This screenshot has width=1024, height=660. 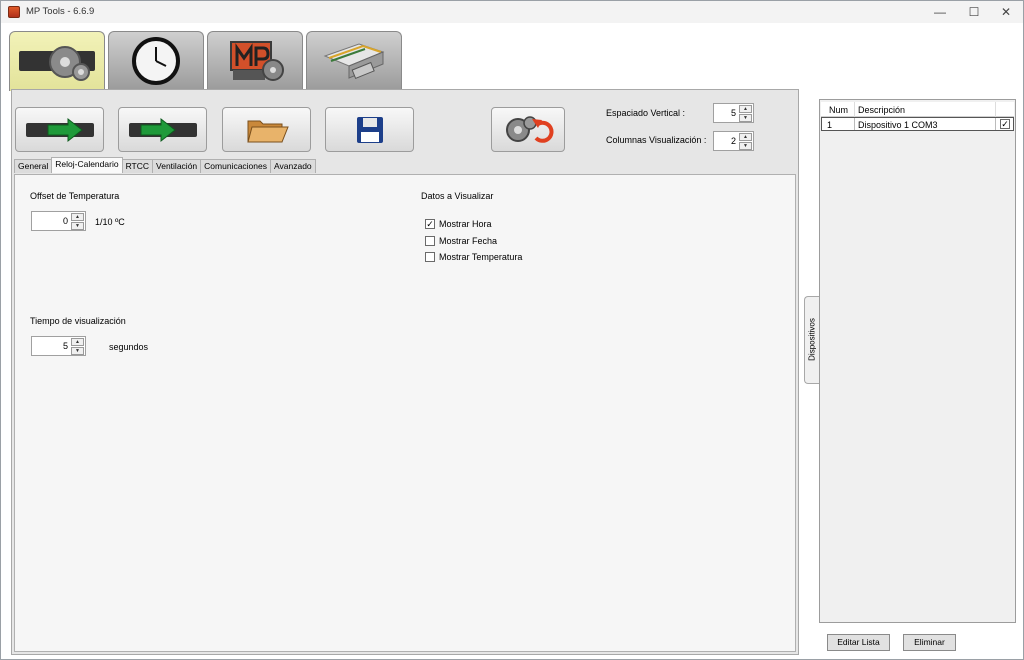 I want to click on columnas-stepper: 2 ▲ ▼, so click(x=733, y=141).